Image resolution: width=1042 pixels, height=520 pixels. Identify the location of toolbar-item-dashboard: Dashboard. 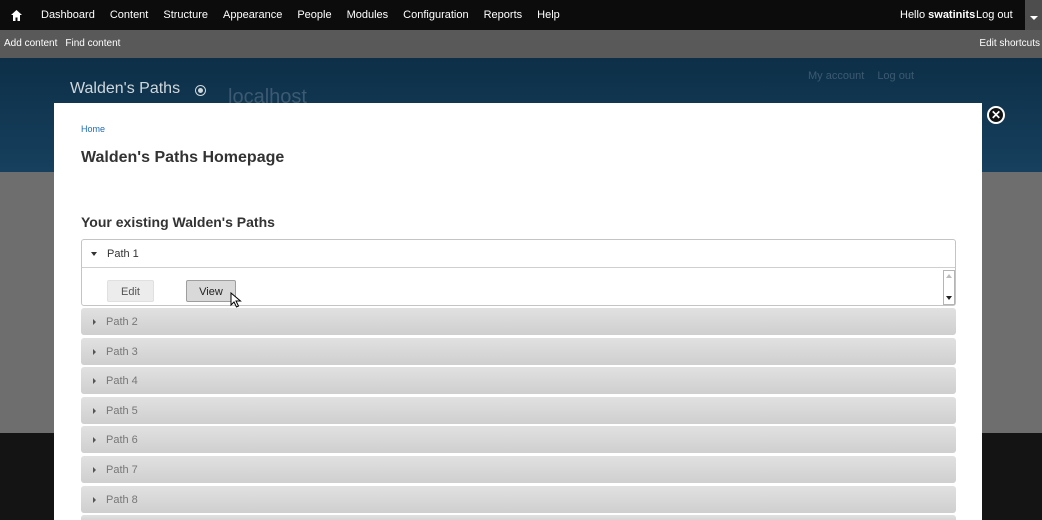
(68, 15).